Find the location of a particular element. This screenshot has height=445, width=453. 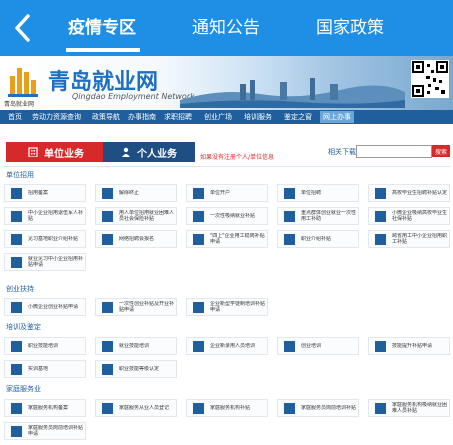

download-label: 相关下载 is located at coordinates (342, 152).